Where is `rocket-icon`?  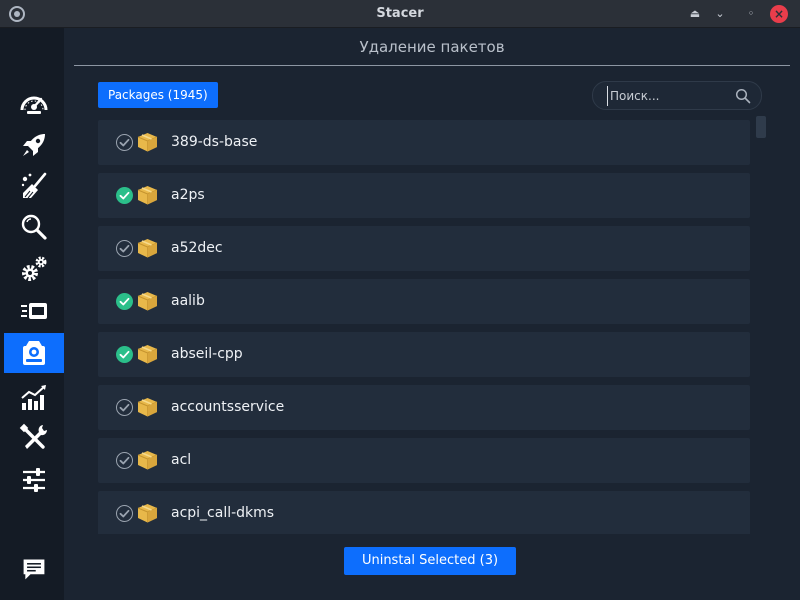
rocket-icon is located at coordinates (34, 145).